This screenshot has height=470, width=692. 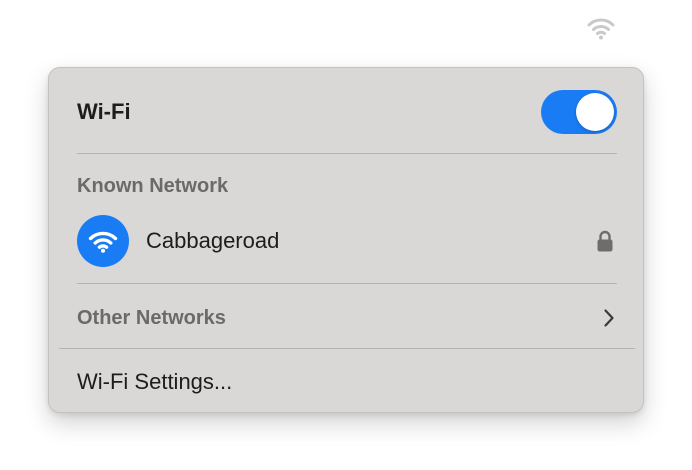 What do you see at coordinates (151, 317) in the screenshot?
I see `other-networks-label: Other Networks` at bounding box center [151, 317].